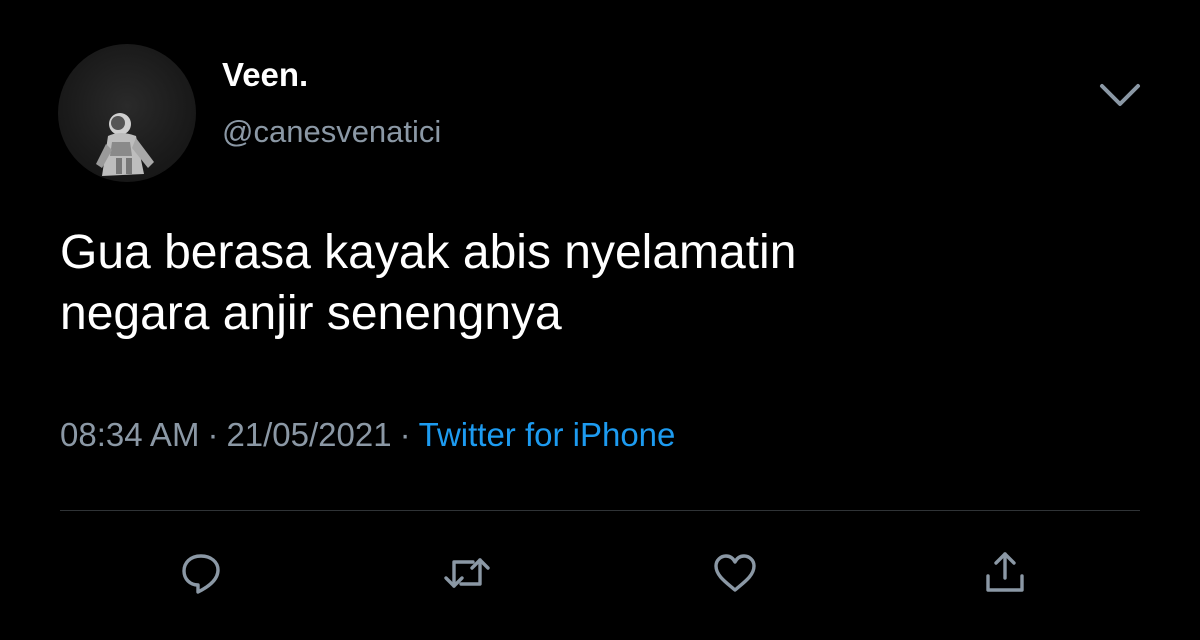  Describe the element at coordinates (600, 510) in the screenshot. I see `divider` at that location.